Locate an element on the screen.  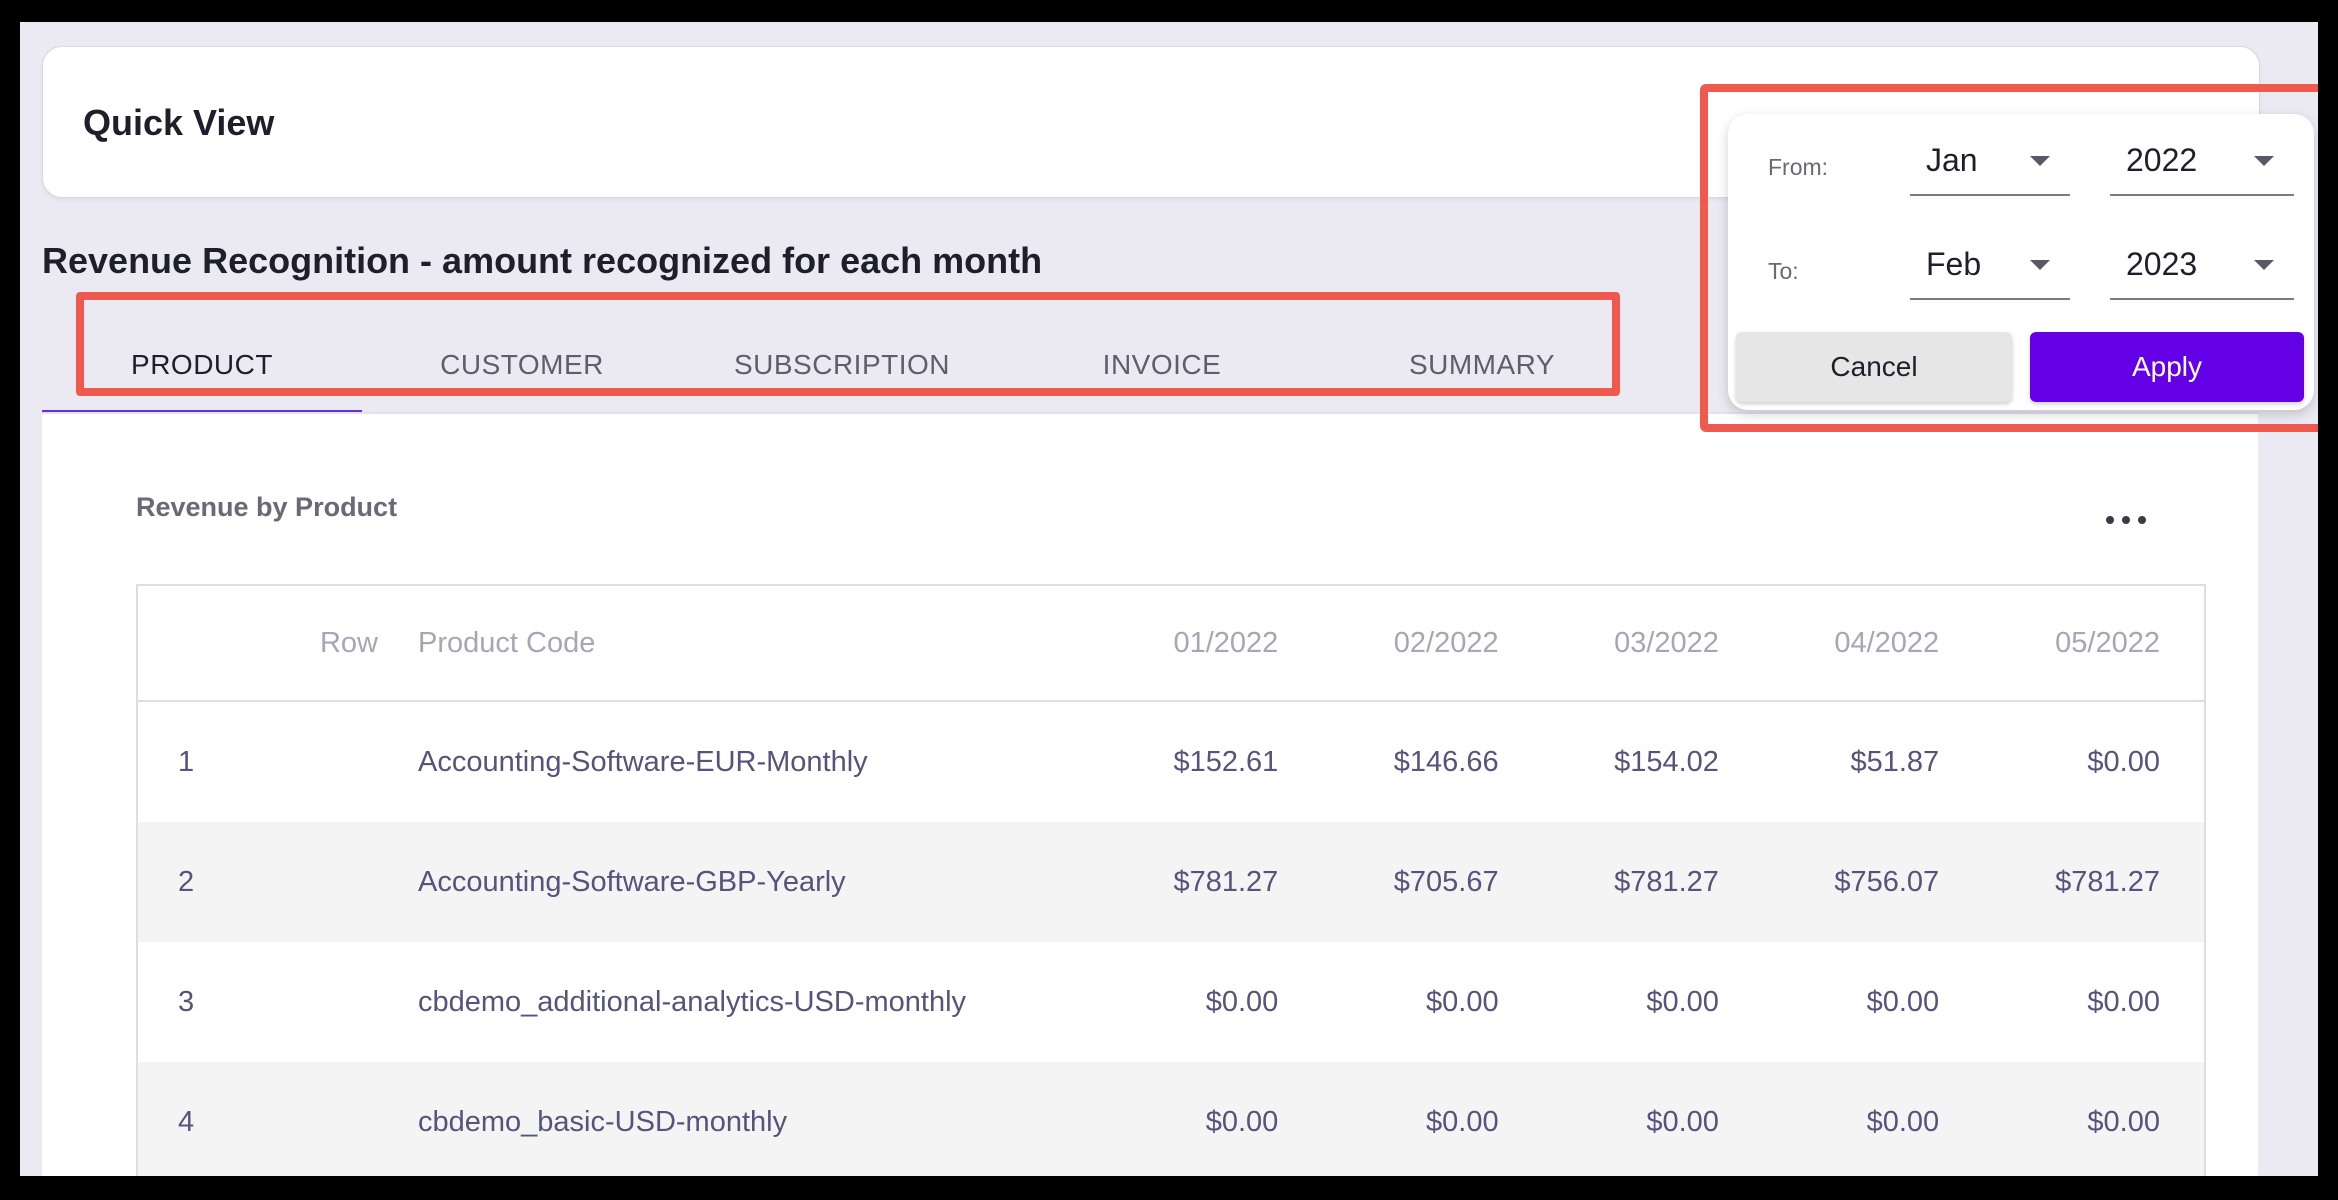
amount-cell: $146.66 is located at coordinates (1446, 761).